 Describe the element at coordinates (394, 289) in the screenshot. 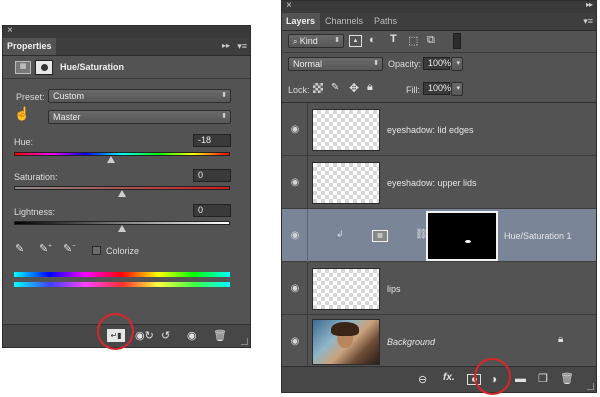

I see `layer-name: lips` at that location.